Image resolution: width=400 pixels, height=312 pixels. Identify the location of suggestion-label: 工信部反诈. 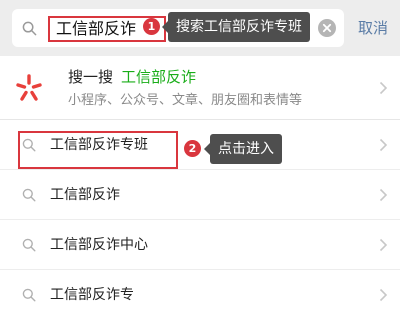
(85, 195).